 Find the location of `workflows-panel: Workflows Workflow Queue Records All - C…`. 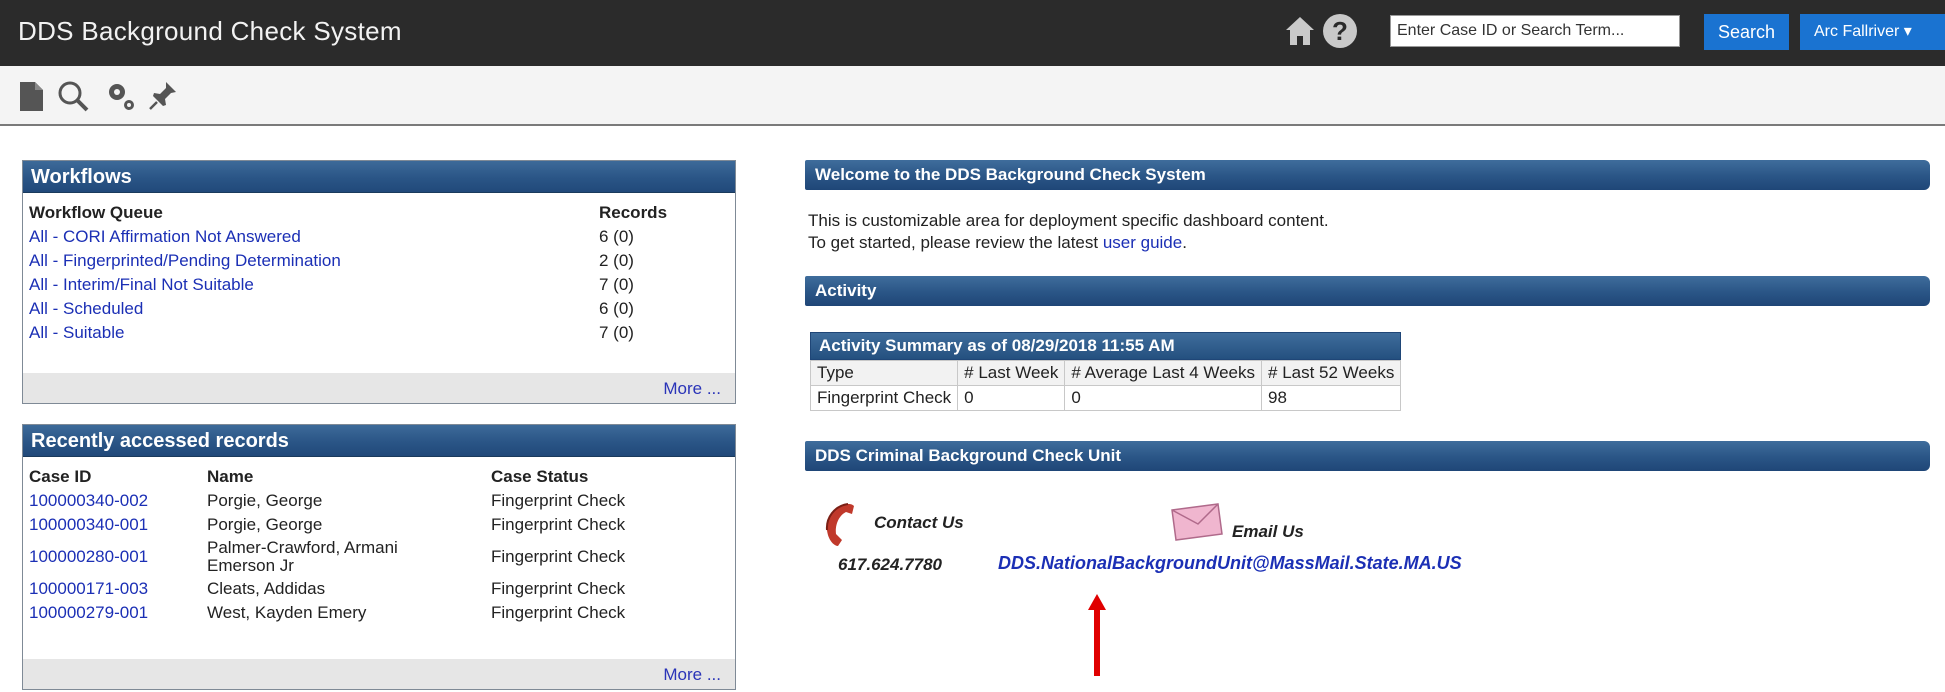

workflows-panel: Workflows Workflow Queue Records All - C… is located at coordinates (379, 282).